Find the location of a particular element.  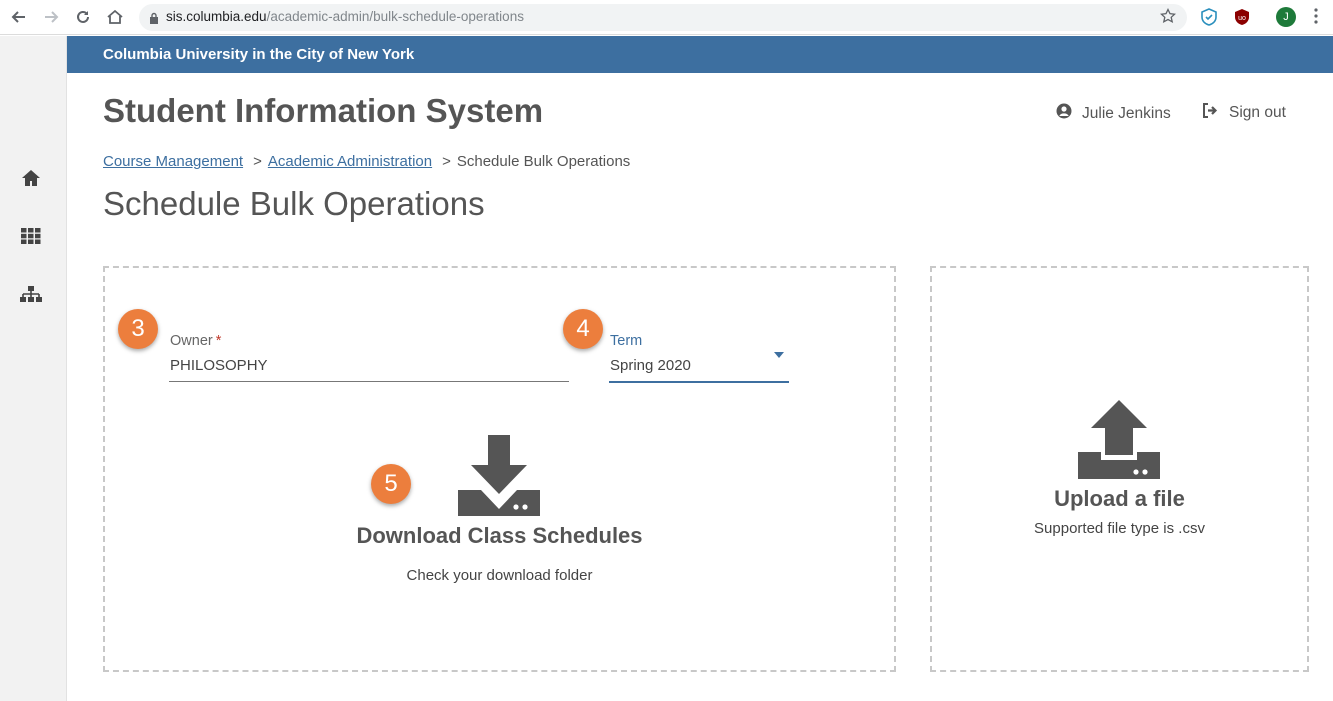

required-asterisk: * is located at coordinates (218, 341).